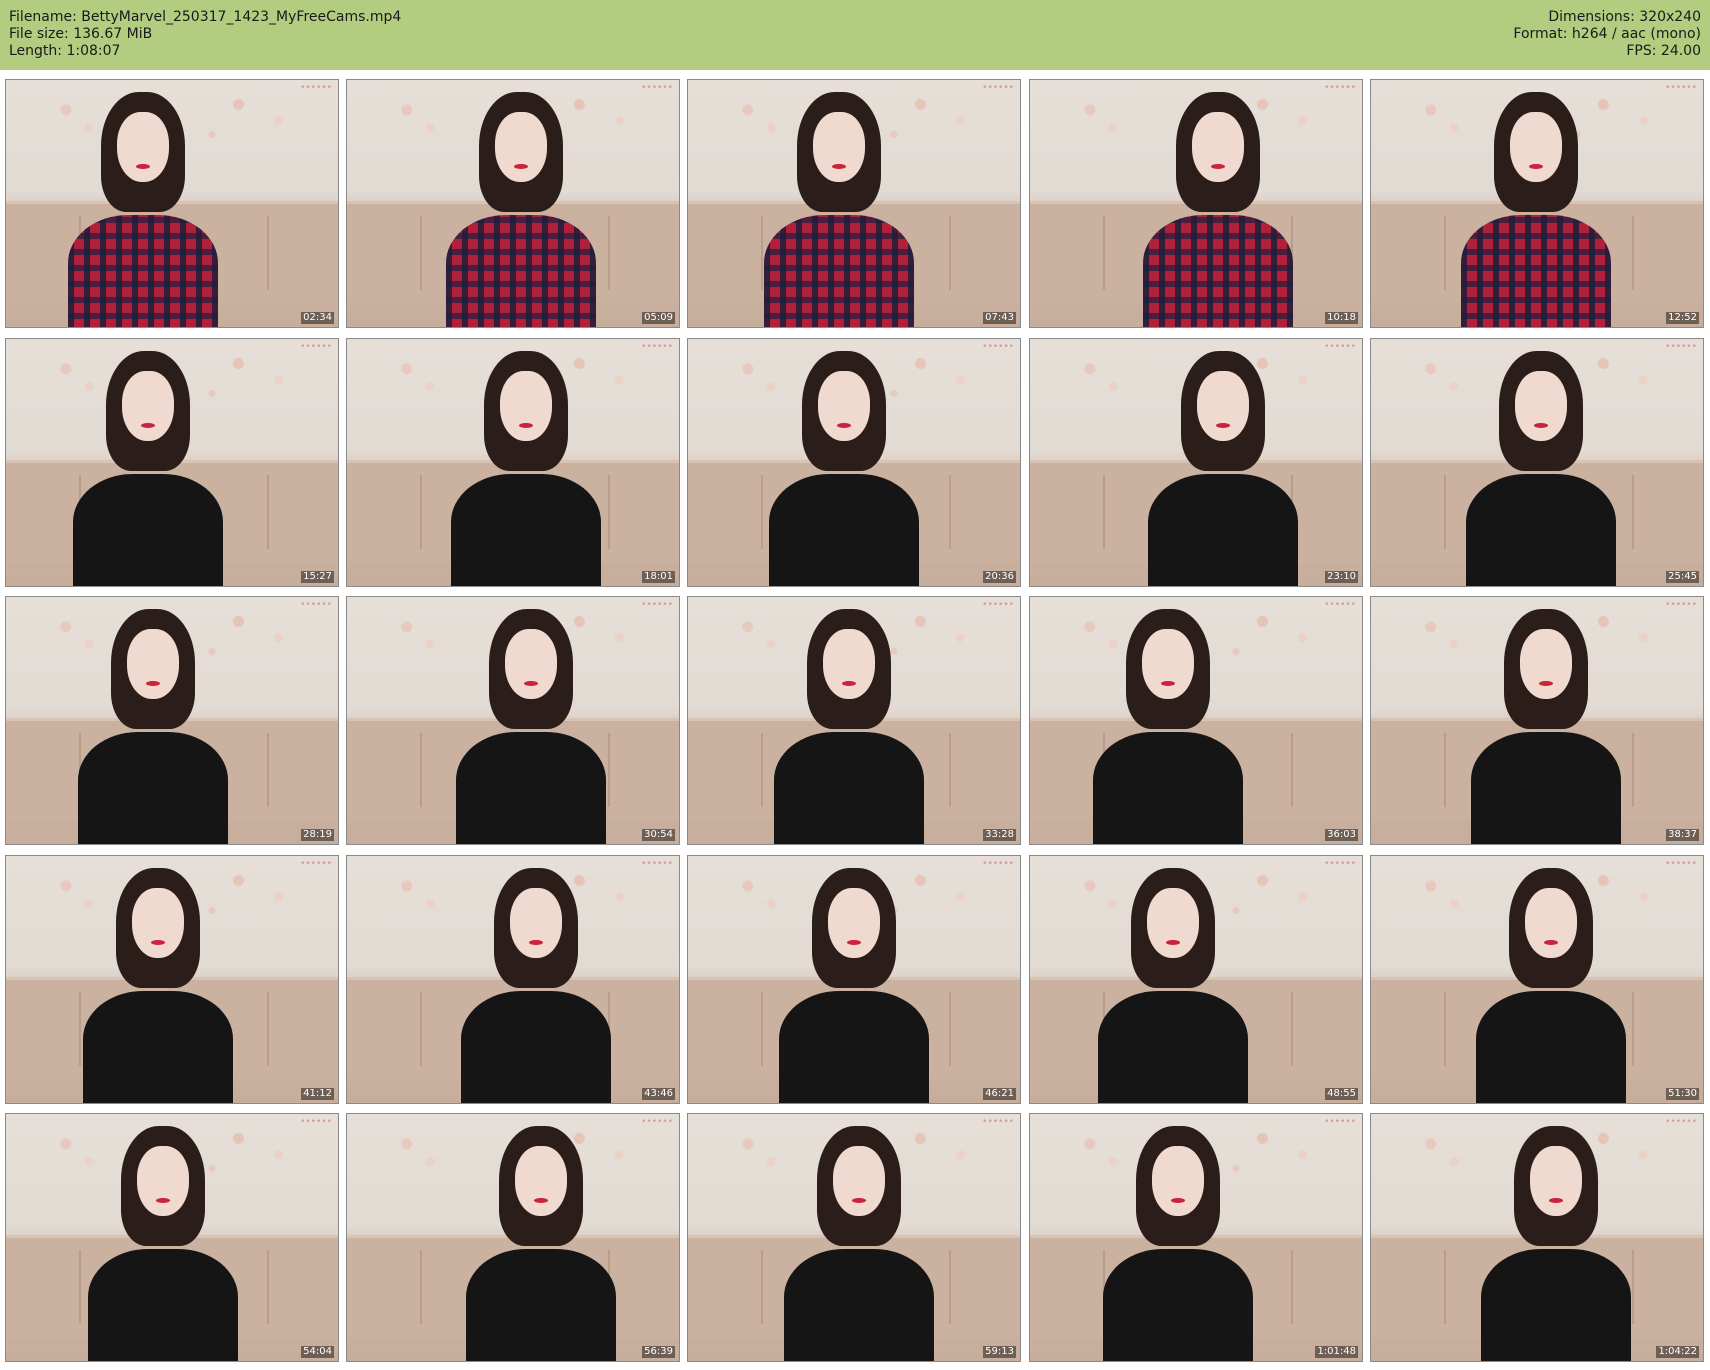  I want to click on thumbnail-timestamp: 56:39, so click(658, 1352).